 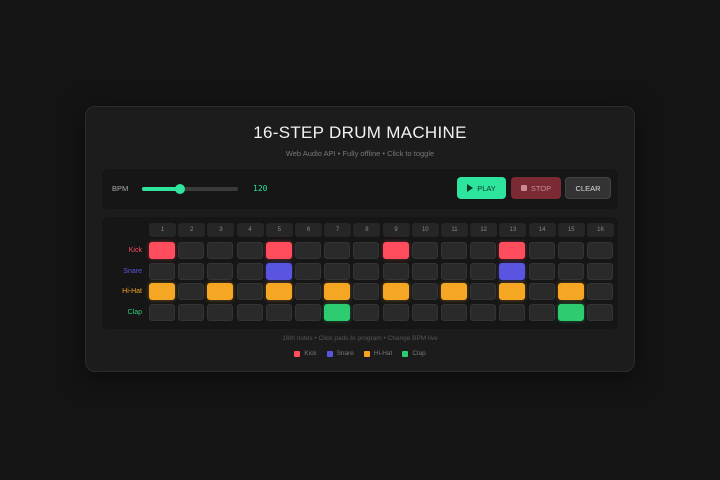 I want to click on legend-item: Kick, so click(x=305, y=353).